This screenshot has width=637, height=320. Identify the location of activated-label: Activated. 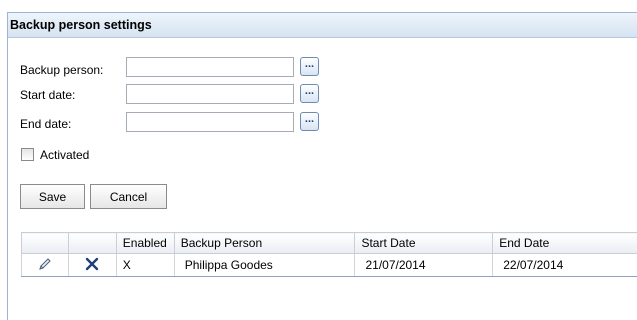
(65, 155).